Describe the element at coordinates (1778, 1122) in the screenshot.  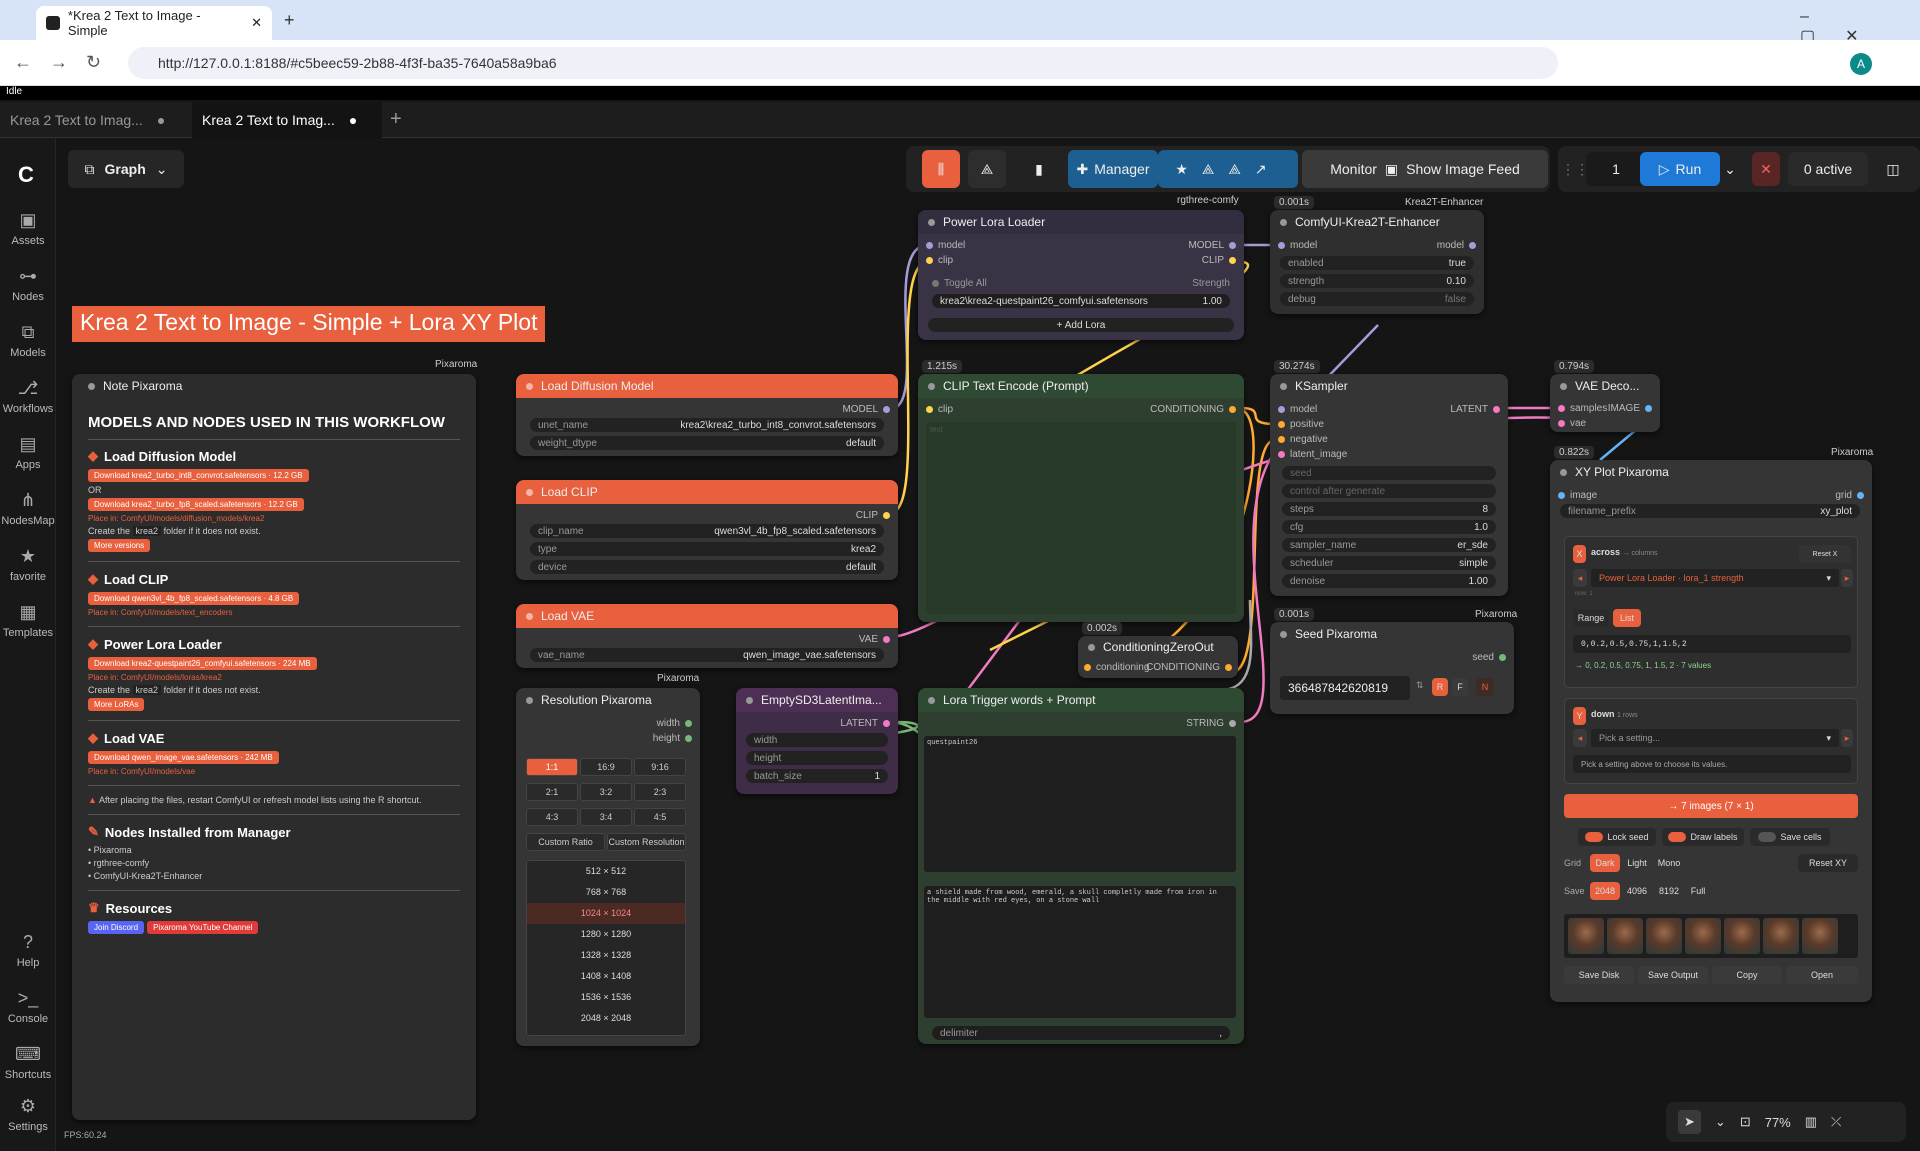
I see `zoom-level: 77%` at that location.